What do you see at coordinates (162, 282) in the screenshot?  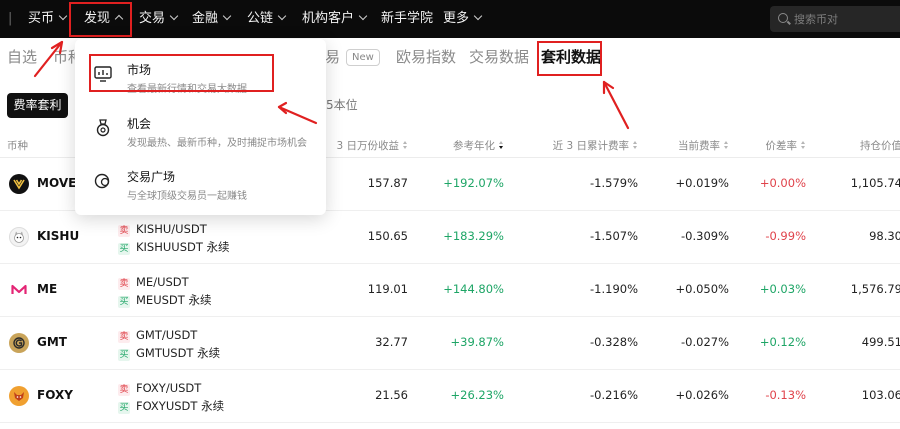 I see `spot-pair-label: ME/USDT` at bounding box center [162, 282].